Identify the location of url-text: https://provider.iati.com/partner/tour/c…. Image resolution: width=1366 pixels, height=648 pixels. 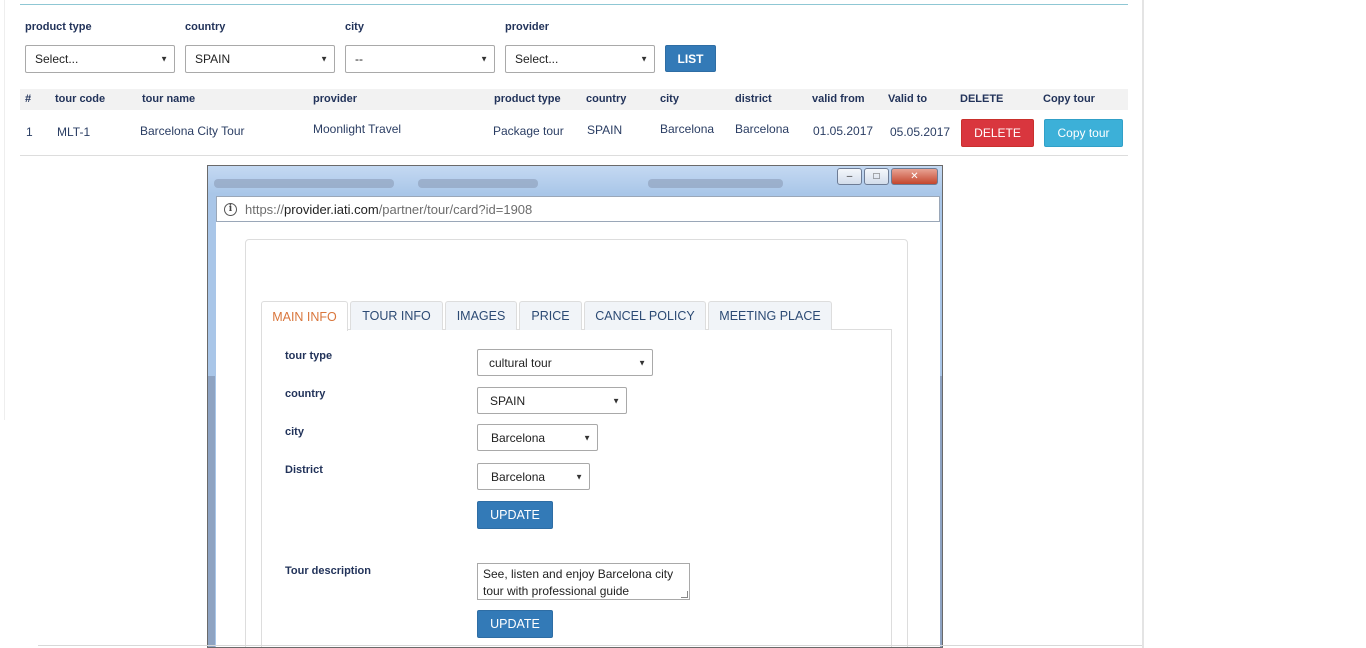
(388, 209).